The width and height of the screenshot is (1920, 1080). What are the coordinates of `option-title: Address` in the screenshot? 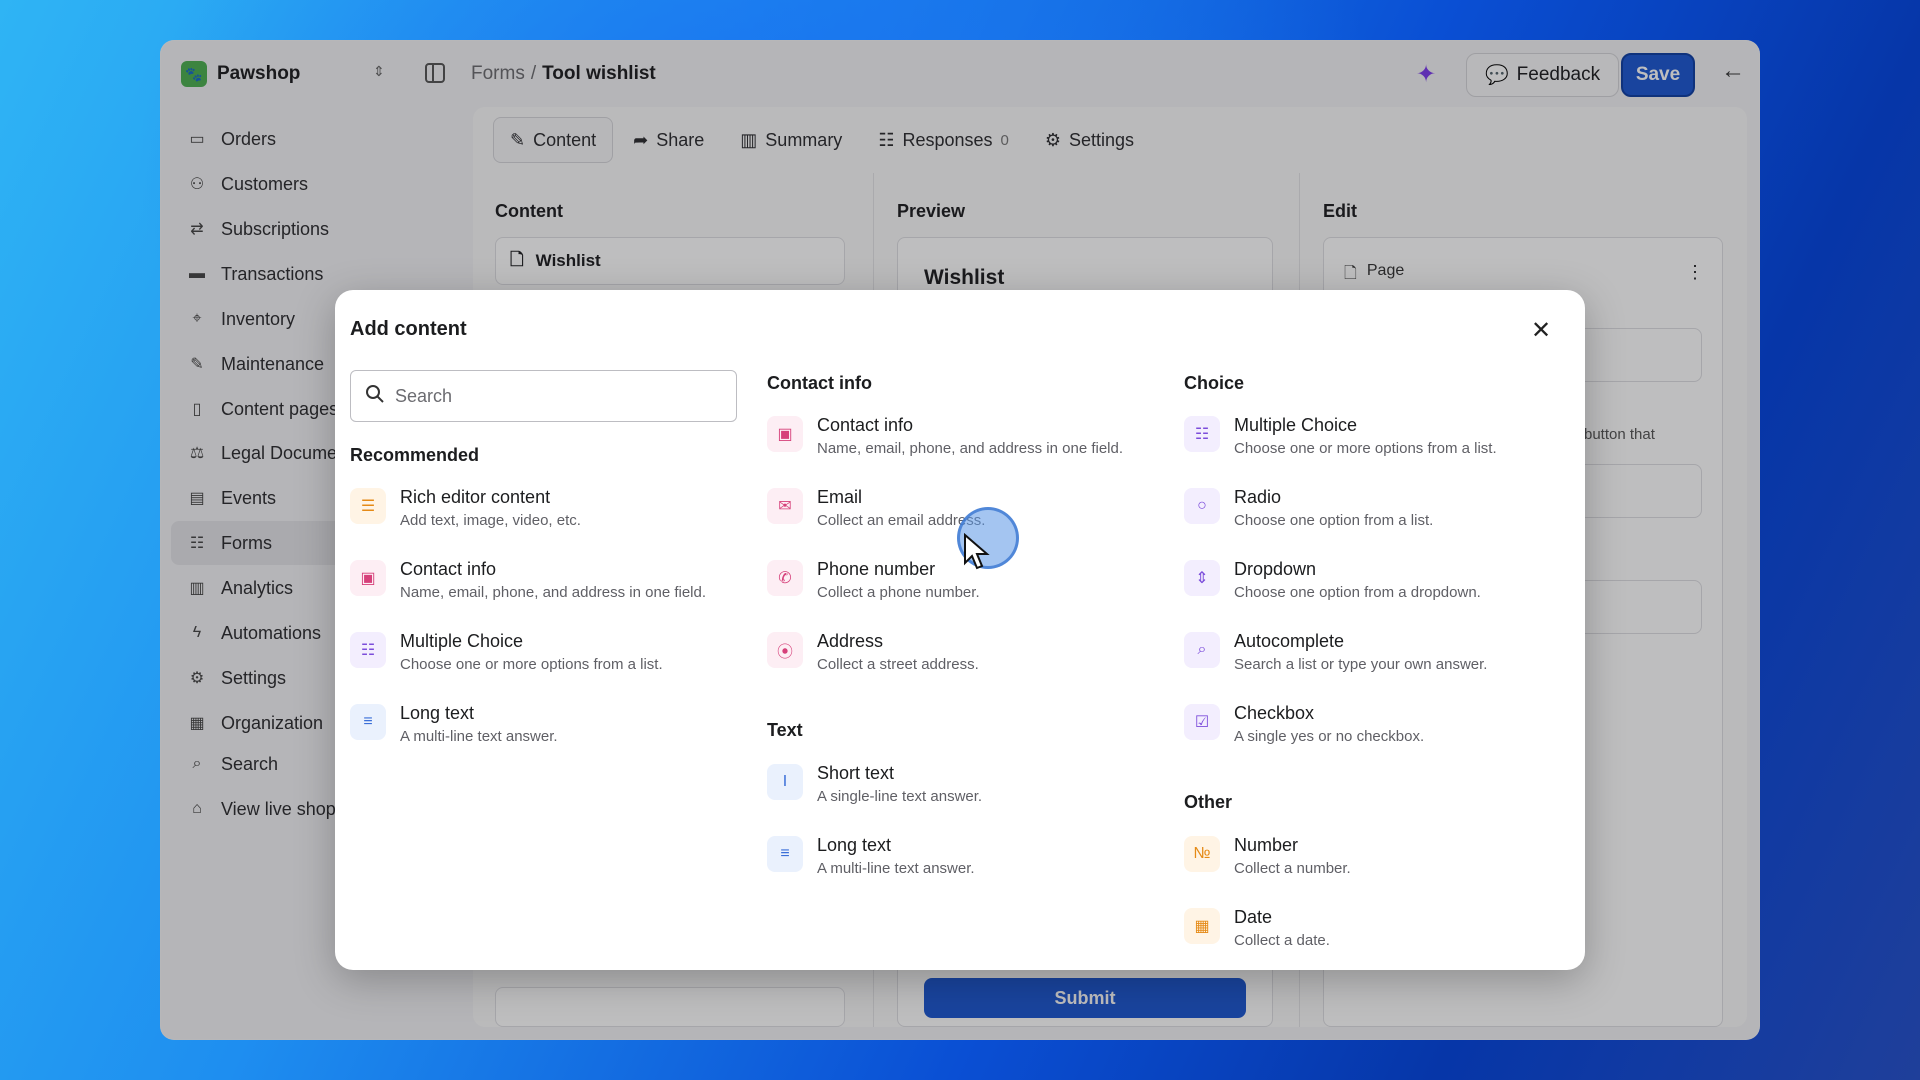 It's located at (850, 641).